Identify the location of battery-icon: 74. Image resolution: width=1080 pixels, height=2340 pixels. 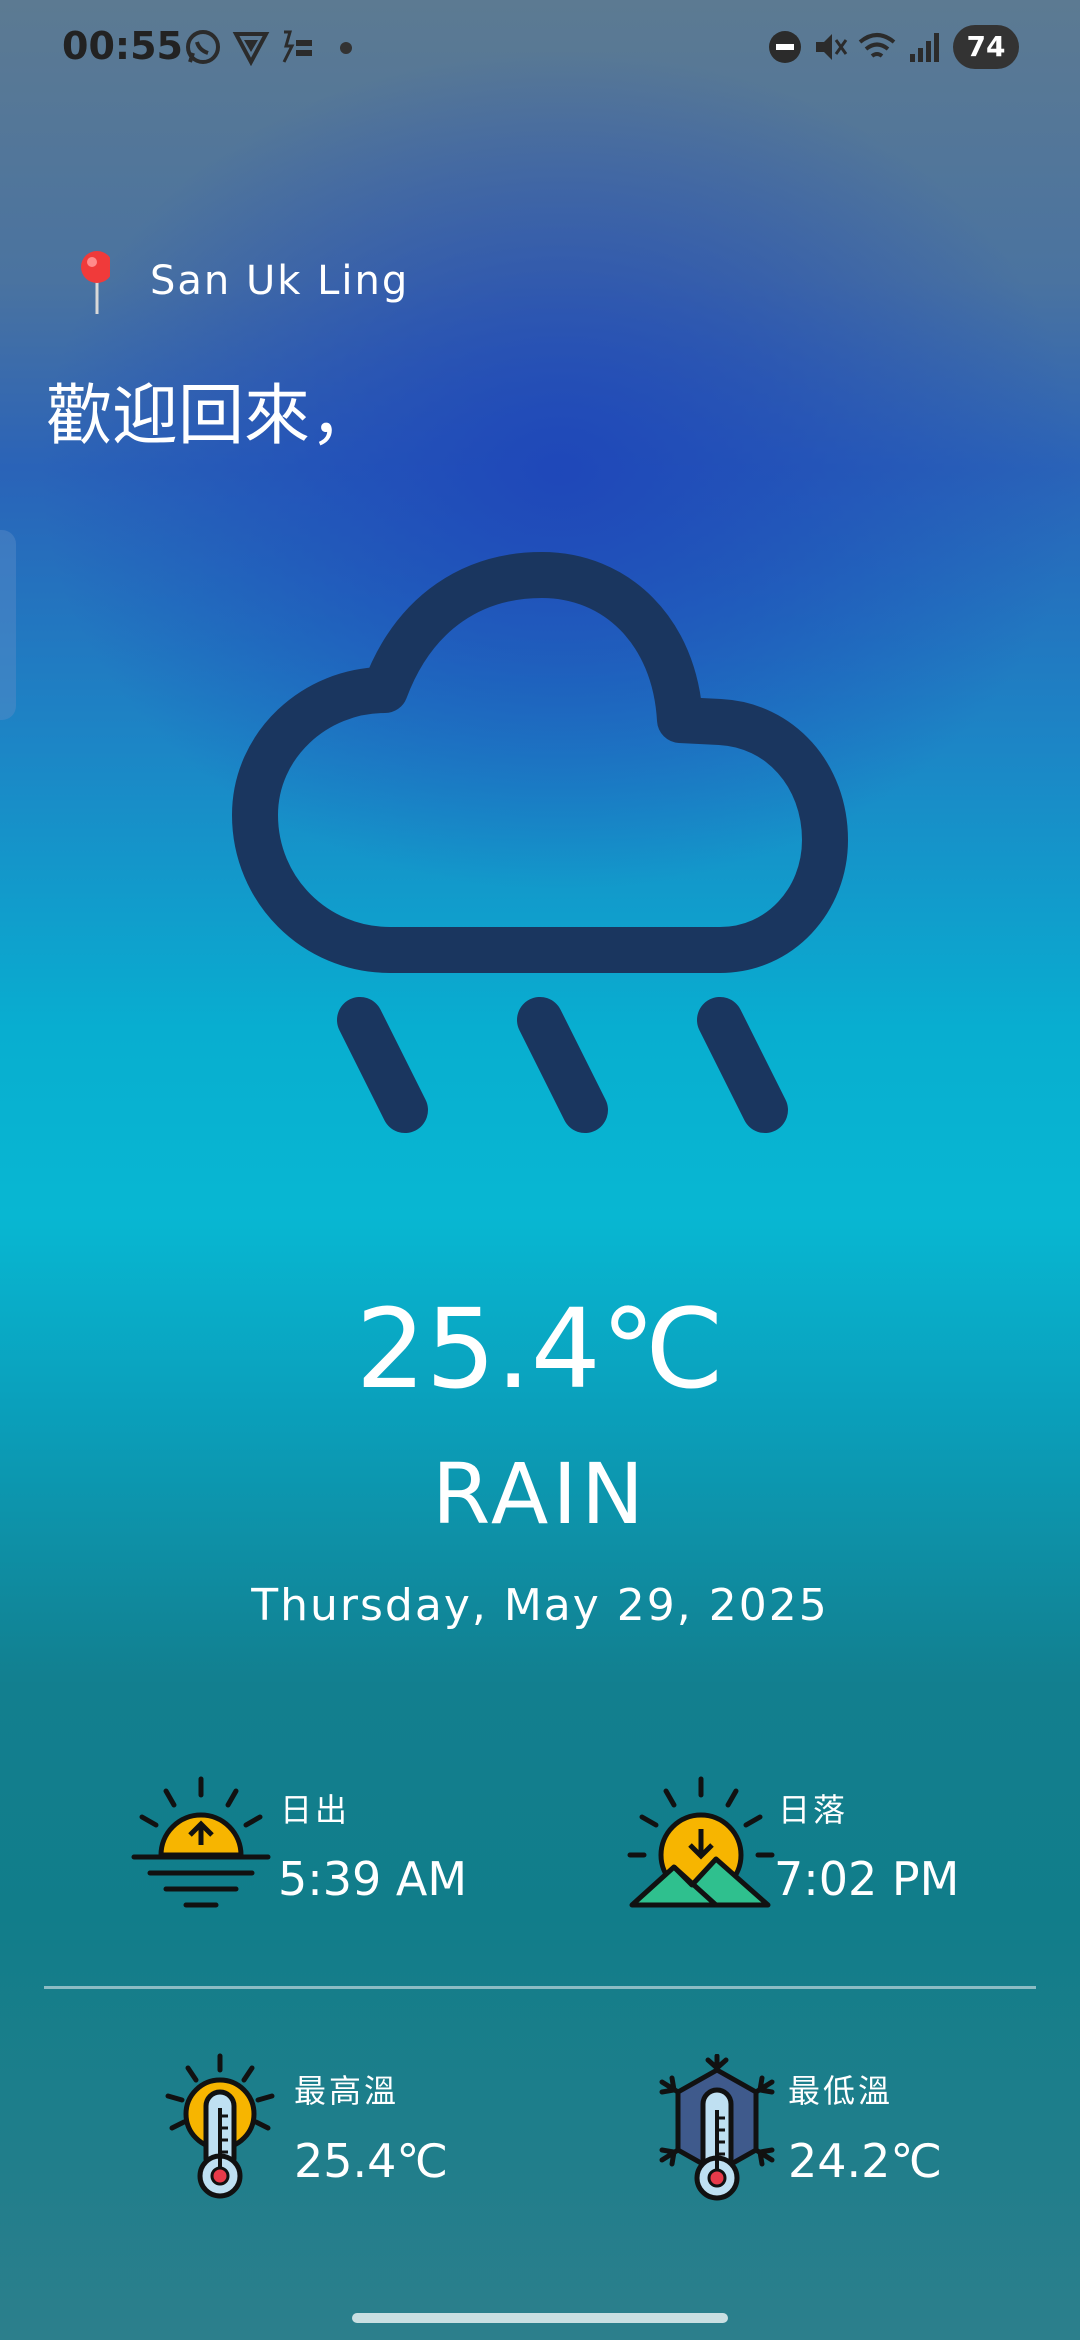
(986, 47).